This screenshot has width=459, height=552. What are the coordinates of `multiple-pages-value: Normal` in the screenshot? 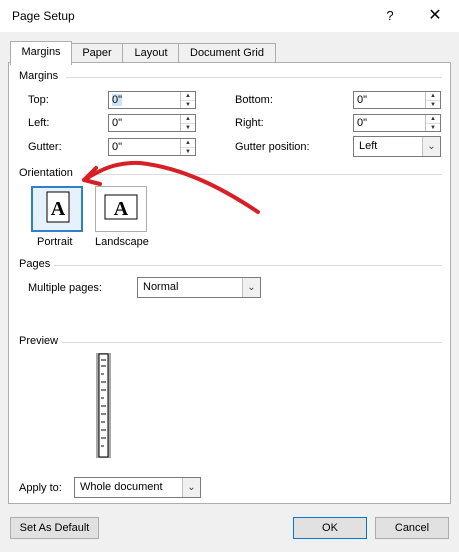 It's located at (161, 287).